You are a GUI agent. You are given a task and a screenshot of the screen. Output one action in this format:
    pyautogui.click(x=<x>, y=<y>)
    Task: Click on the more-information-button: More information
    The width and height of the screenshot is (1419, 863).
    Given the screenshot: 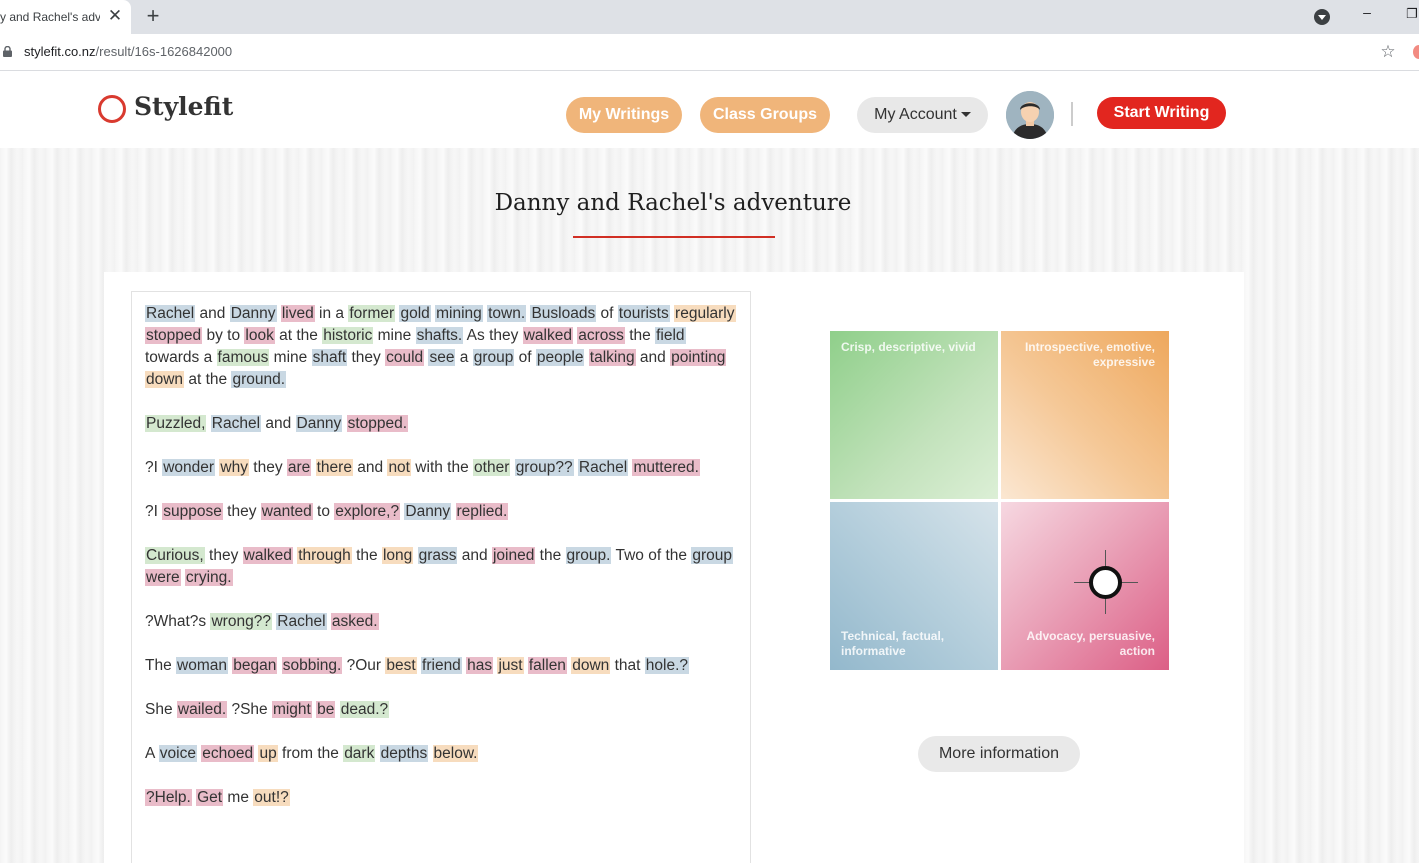 What is the action you would take?
    pyautogui.click(x=999, y=754)
    